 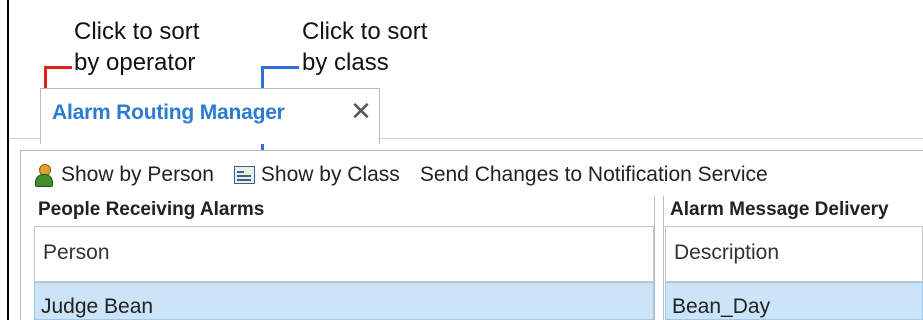 I want to click on delivery-panel-title: Alarm Message Delivery, so click(x=779, y=209).